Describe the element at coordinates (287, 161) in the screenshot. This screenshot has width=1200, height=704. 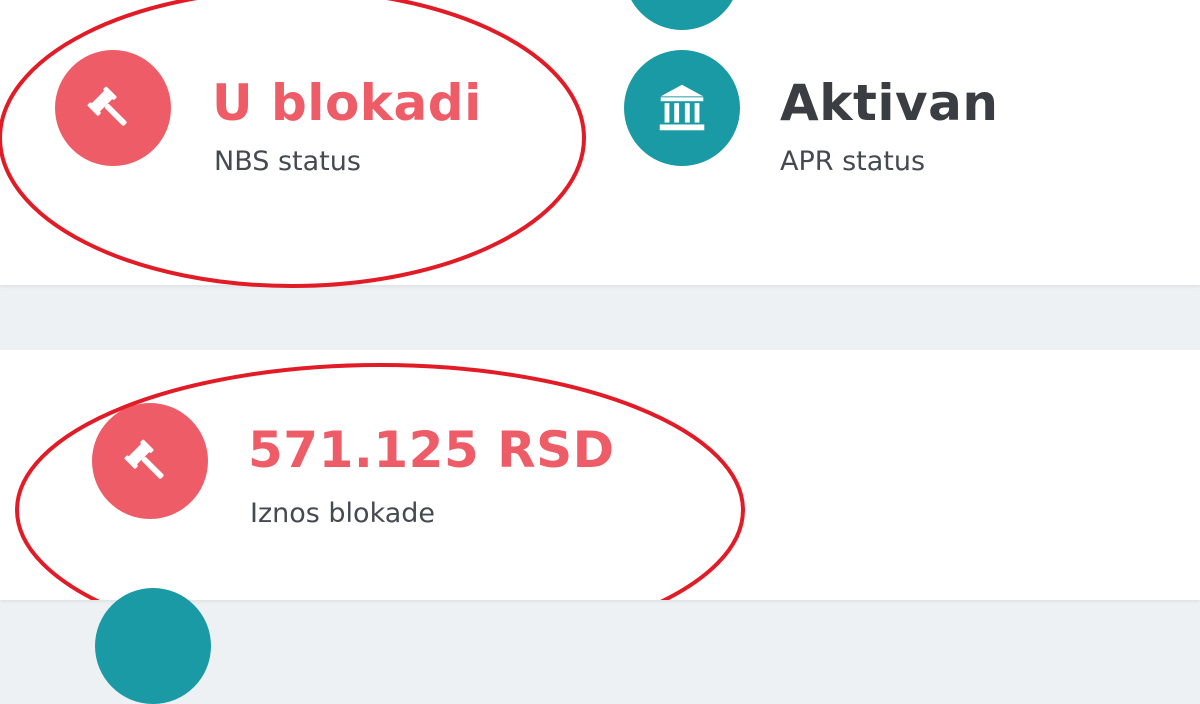
I see `nbs-status-label: NBS status` at that location.